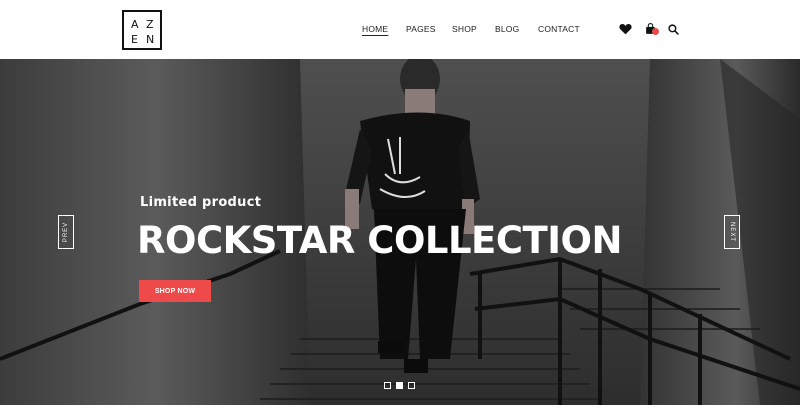 Image resolution: width=800 pixels, height=411 pixels. I want to click on site-header: A Z E N HOME PAGES SHOP BLOG CONTACT, so click(400, 29).